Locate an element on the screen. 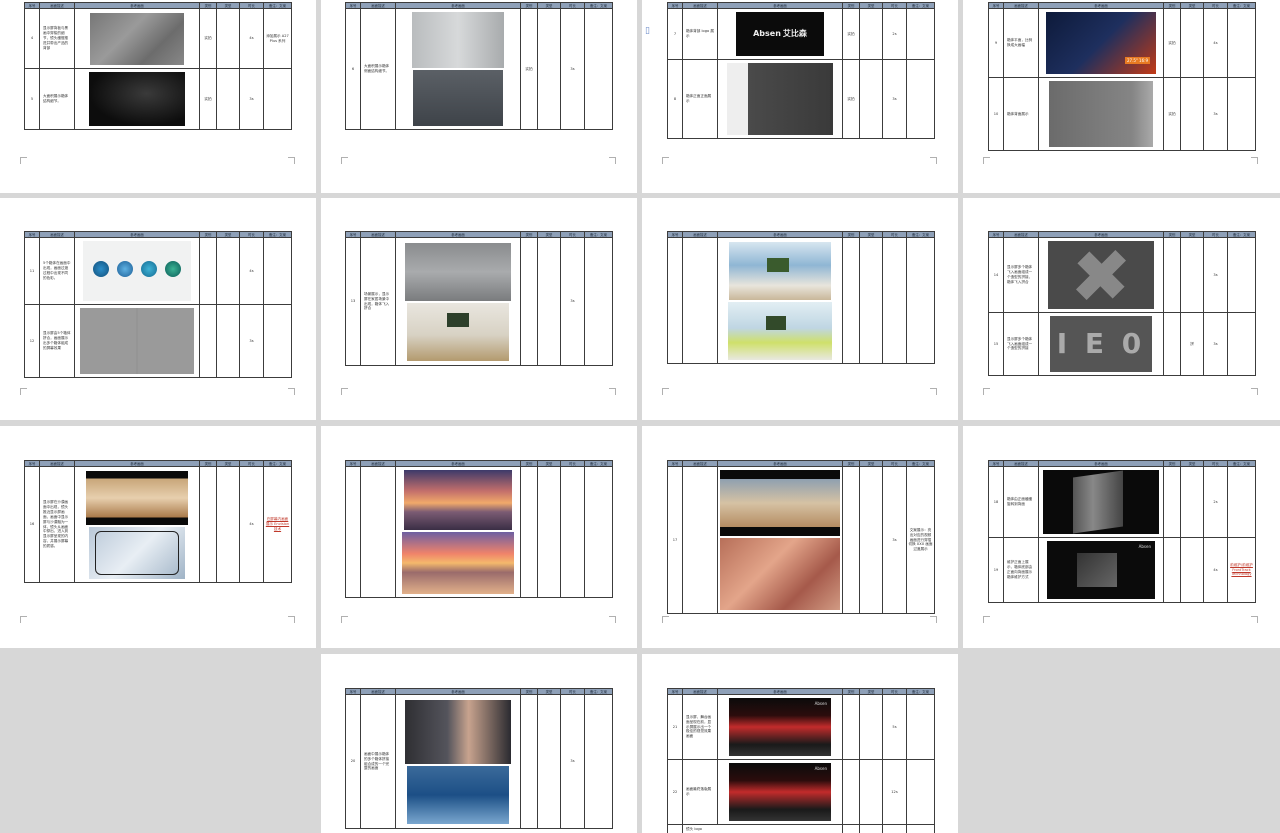 The width and height of the screenshot is (1280, 833). document-icon: ▯ is located at coordinates (647, 31).